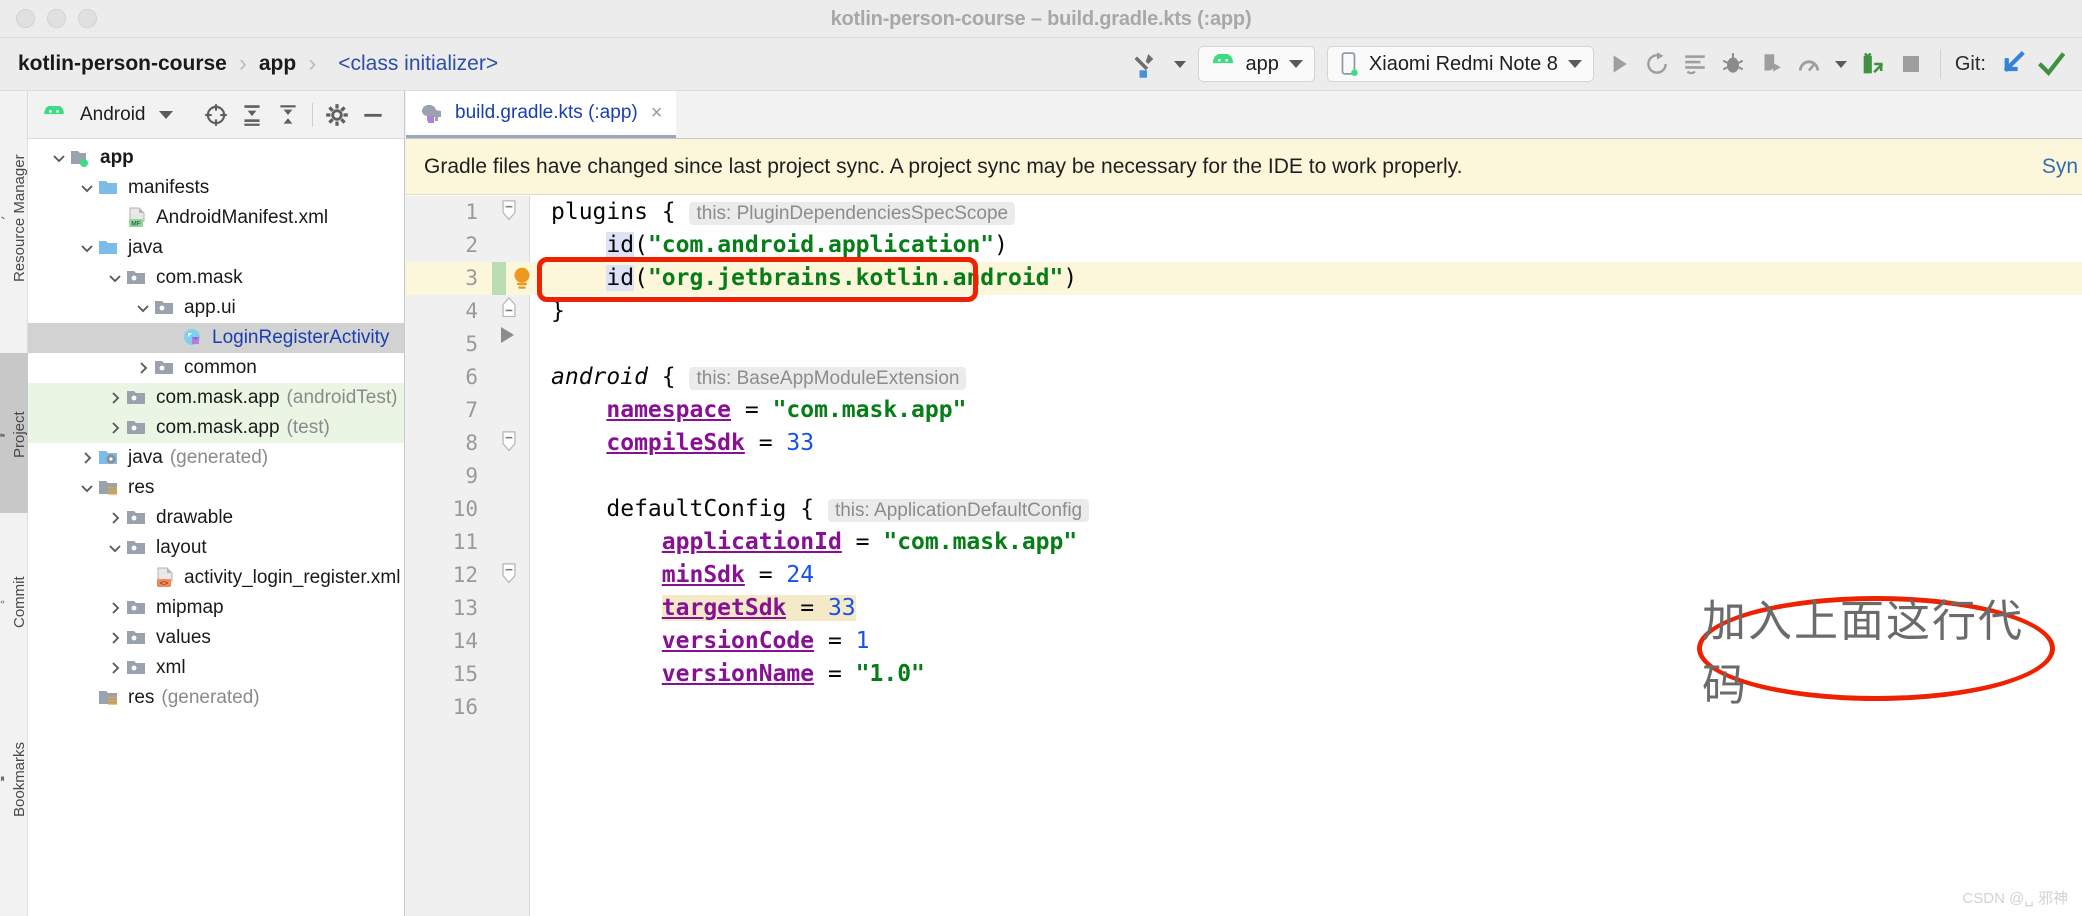 The height and width of the screenshot is (916, 2082). Describe the element at coordinates (252, 115) in the screenshot. I see `expand-all-button` at that location.